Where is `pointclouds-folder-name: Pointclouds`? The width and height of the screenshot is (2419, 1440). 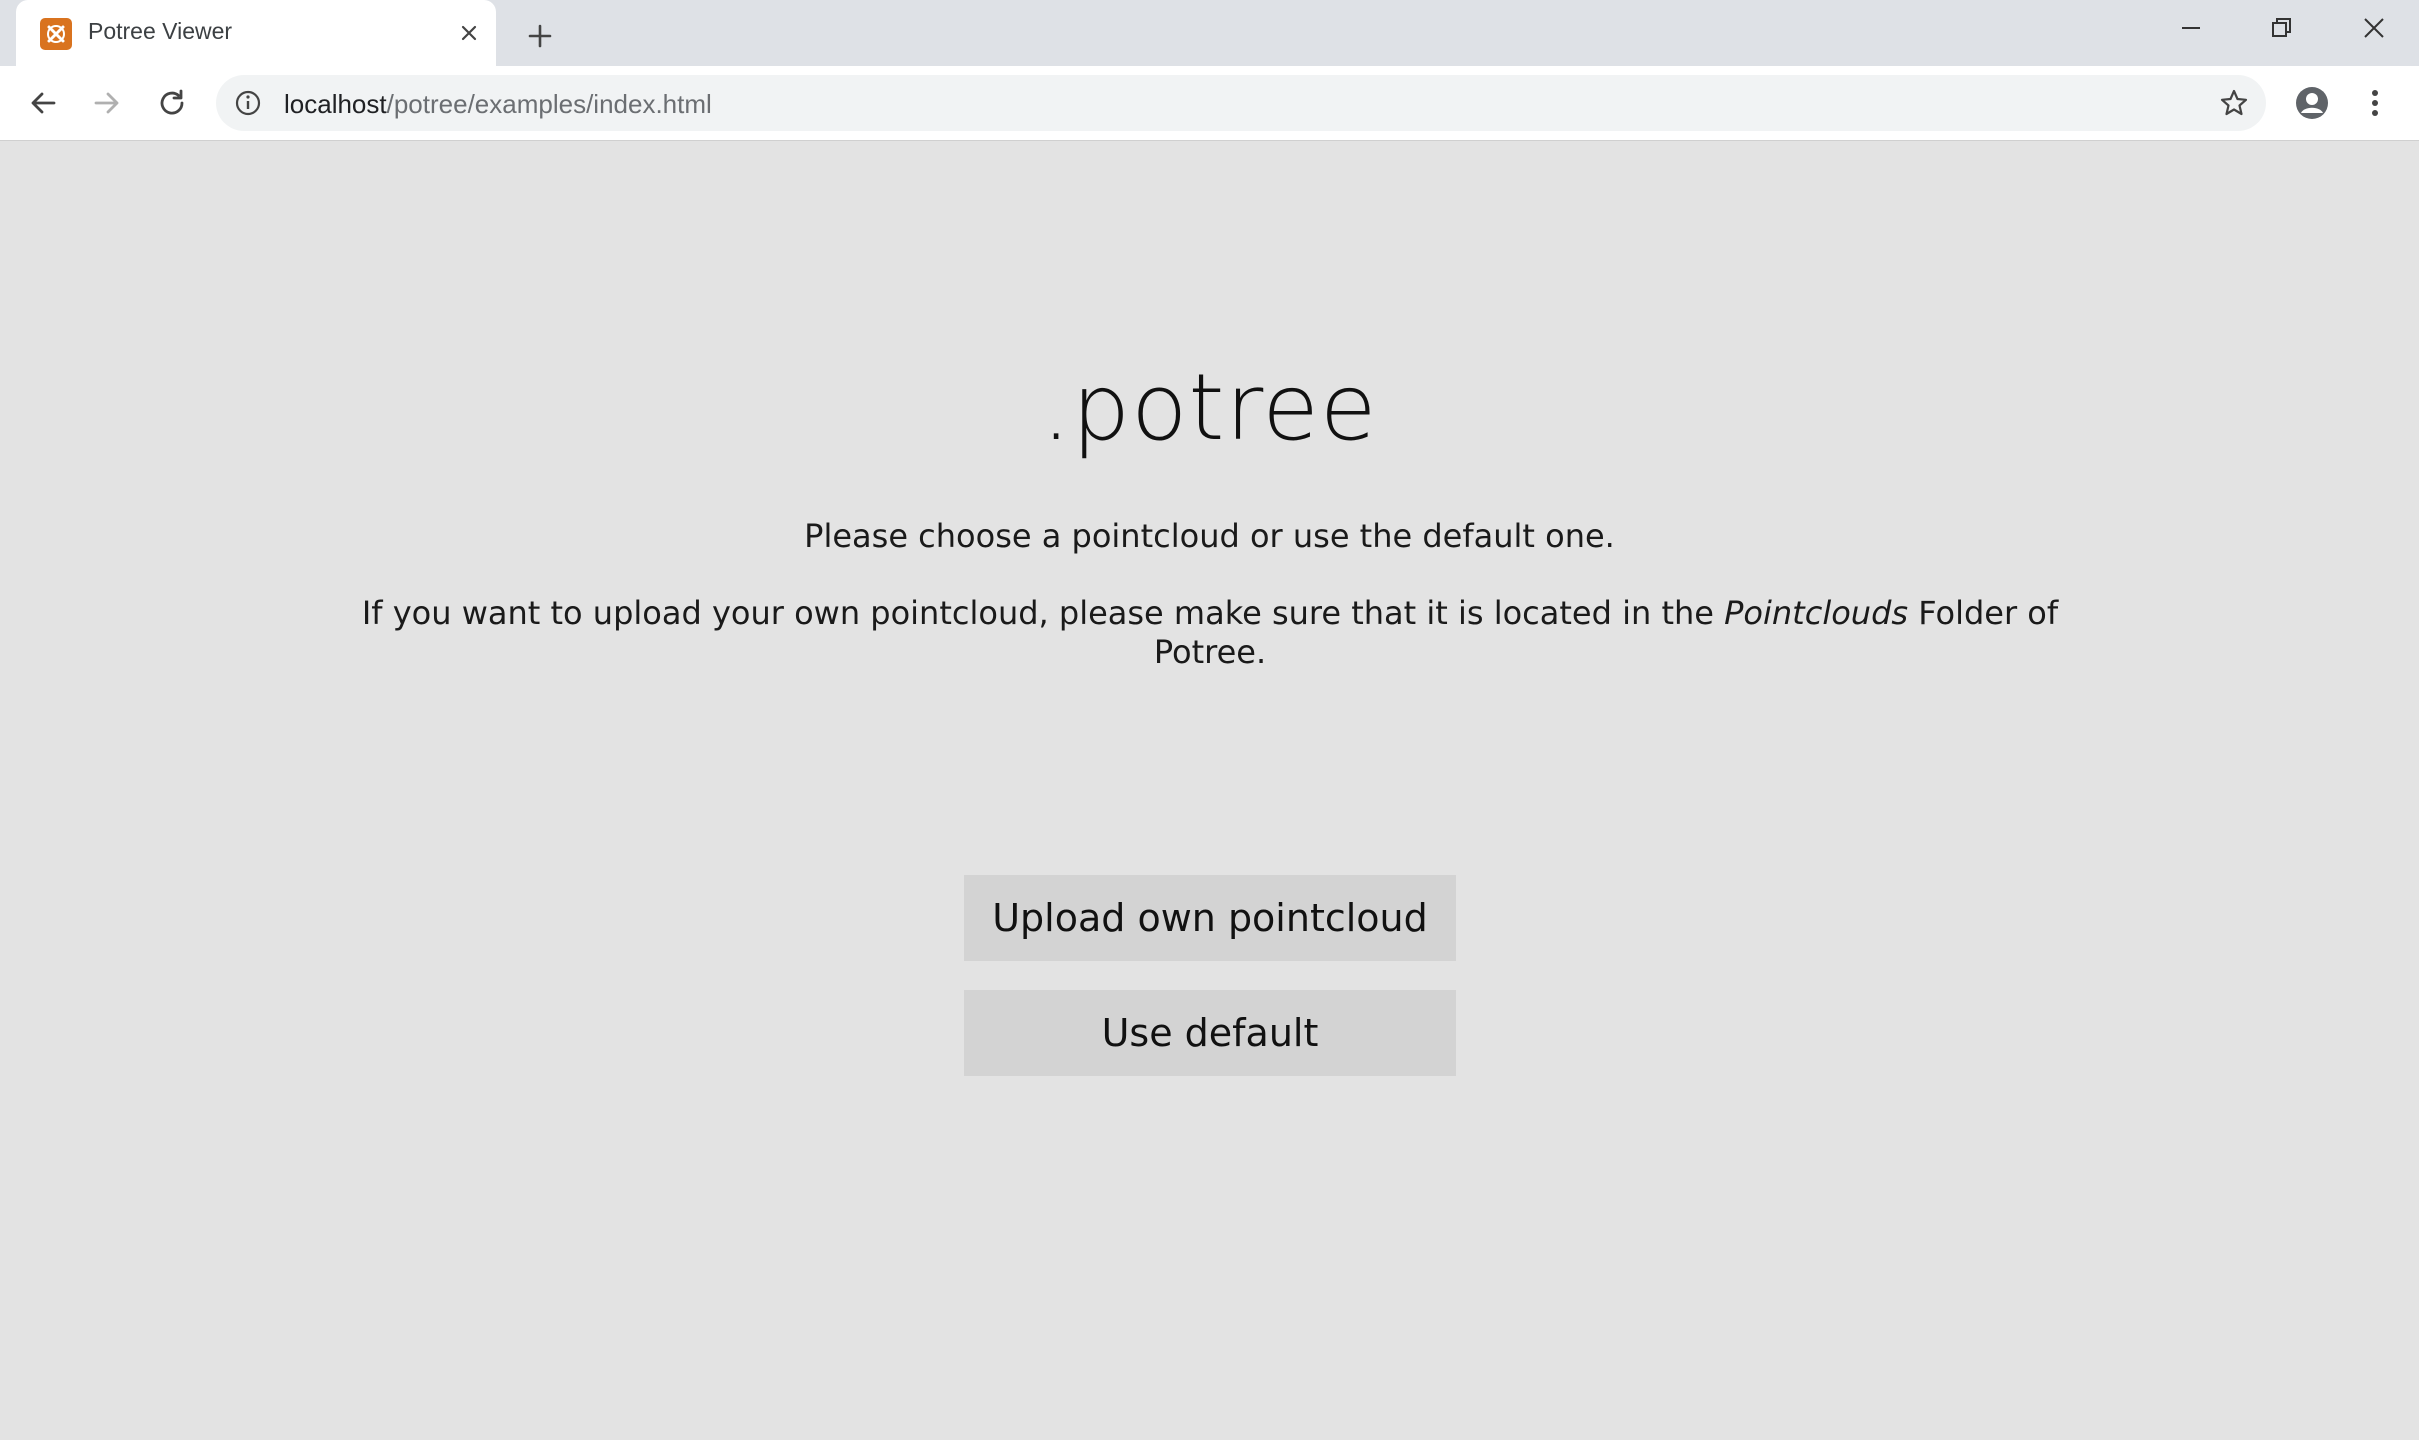
pointclouds-folder-name: Pointclouds is located at coordinates (1816, 613).